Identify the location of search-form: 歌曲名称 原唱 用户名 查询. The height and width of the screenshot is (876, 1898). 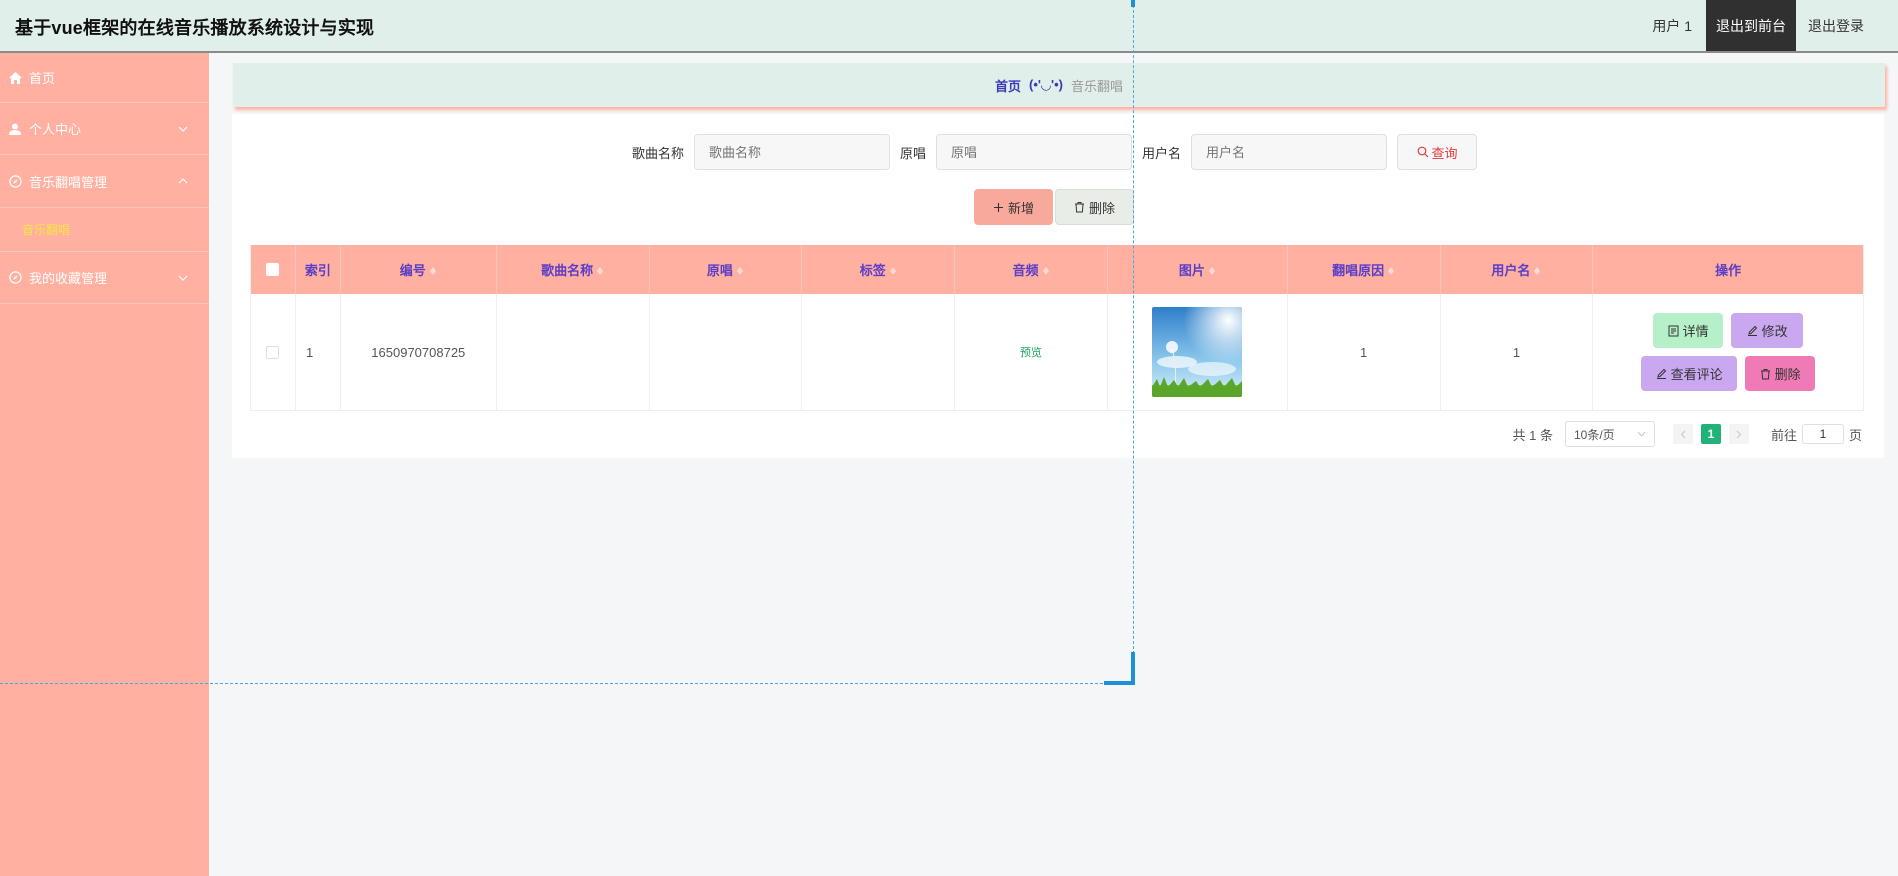
(1055, 152).